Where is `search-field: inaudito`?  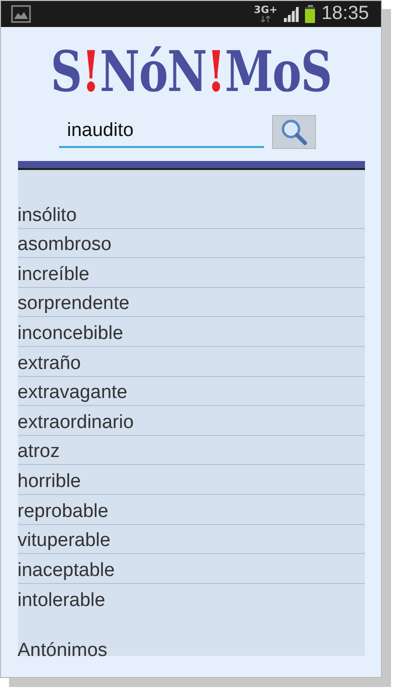
search-field: inaudito is located at coordinates (161, 132).